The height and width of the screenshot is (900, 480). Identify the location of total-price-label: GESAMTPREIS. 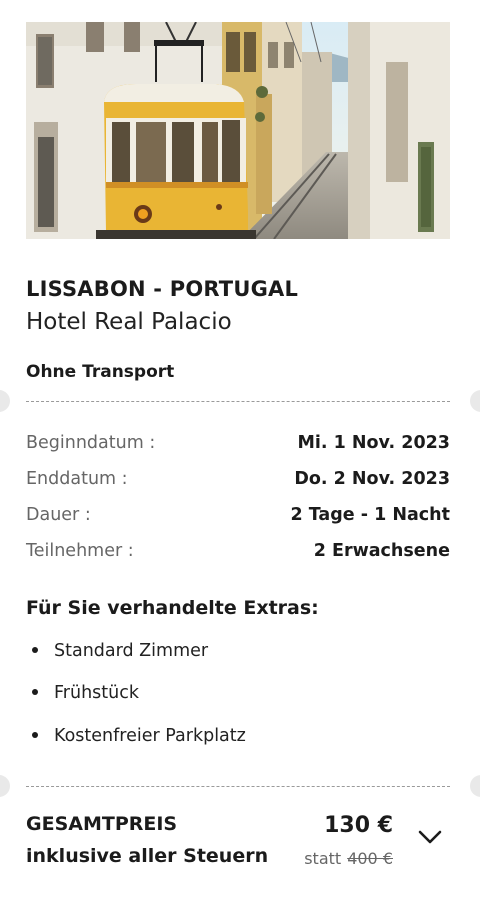
(102, 824).